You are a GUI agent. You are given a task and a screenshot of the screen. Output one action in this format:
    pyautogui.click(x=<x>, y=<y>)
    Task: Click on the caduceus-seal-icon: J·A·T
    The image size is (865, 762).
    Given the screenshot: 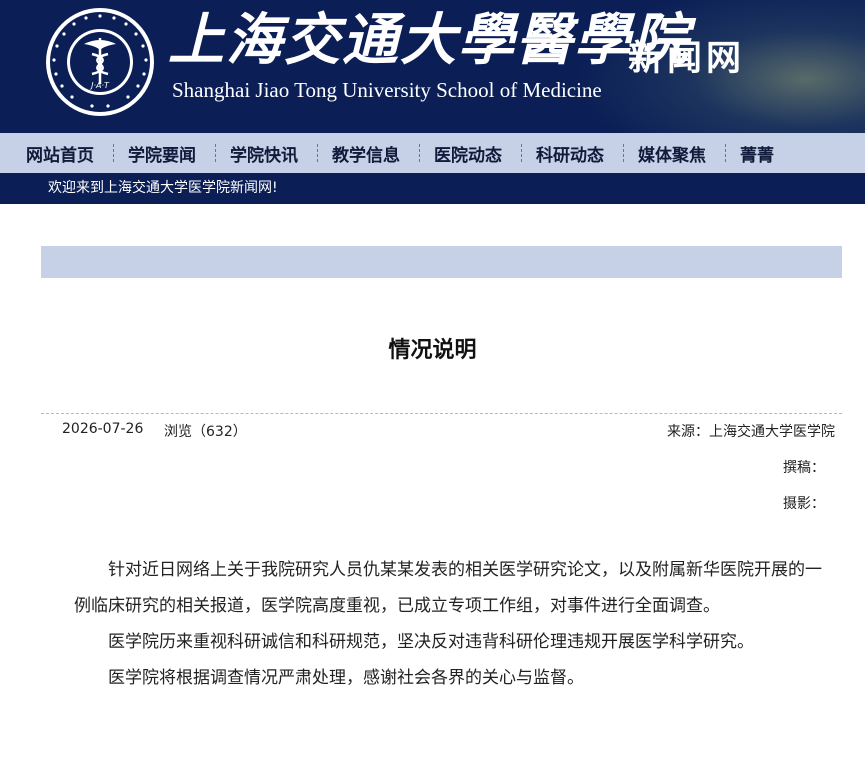 What is the action you would take?
    pyautogui.click(x=100, y=62)
    